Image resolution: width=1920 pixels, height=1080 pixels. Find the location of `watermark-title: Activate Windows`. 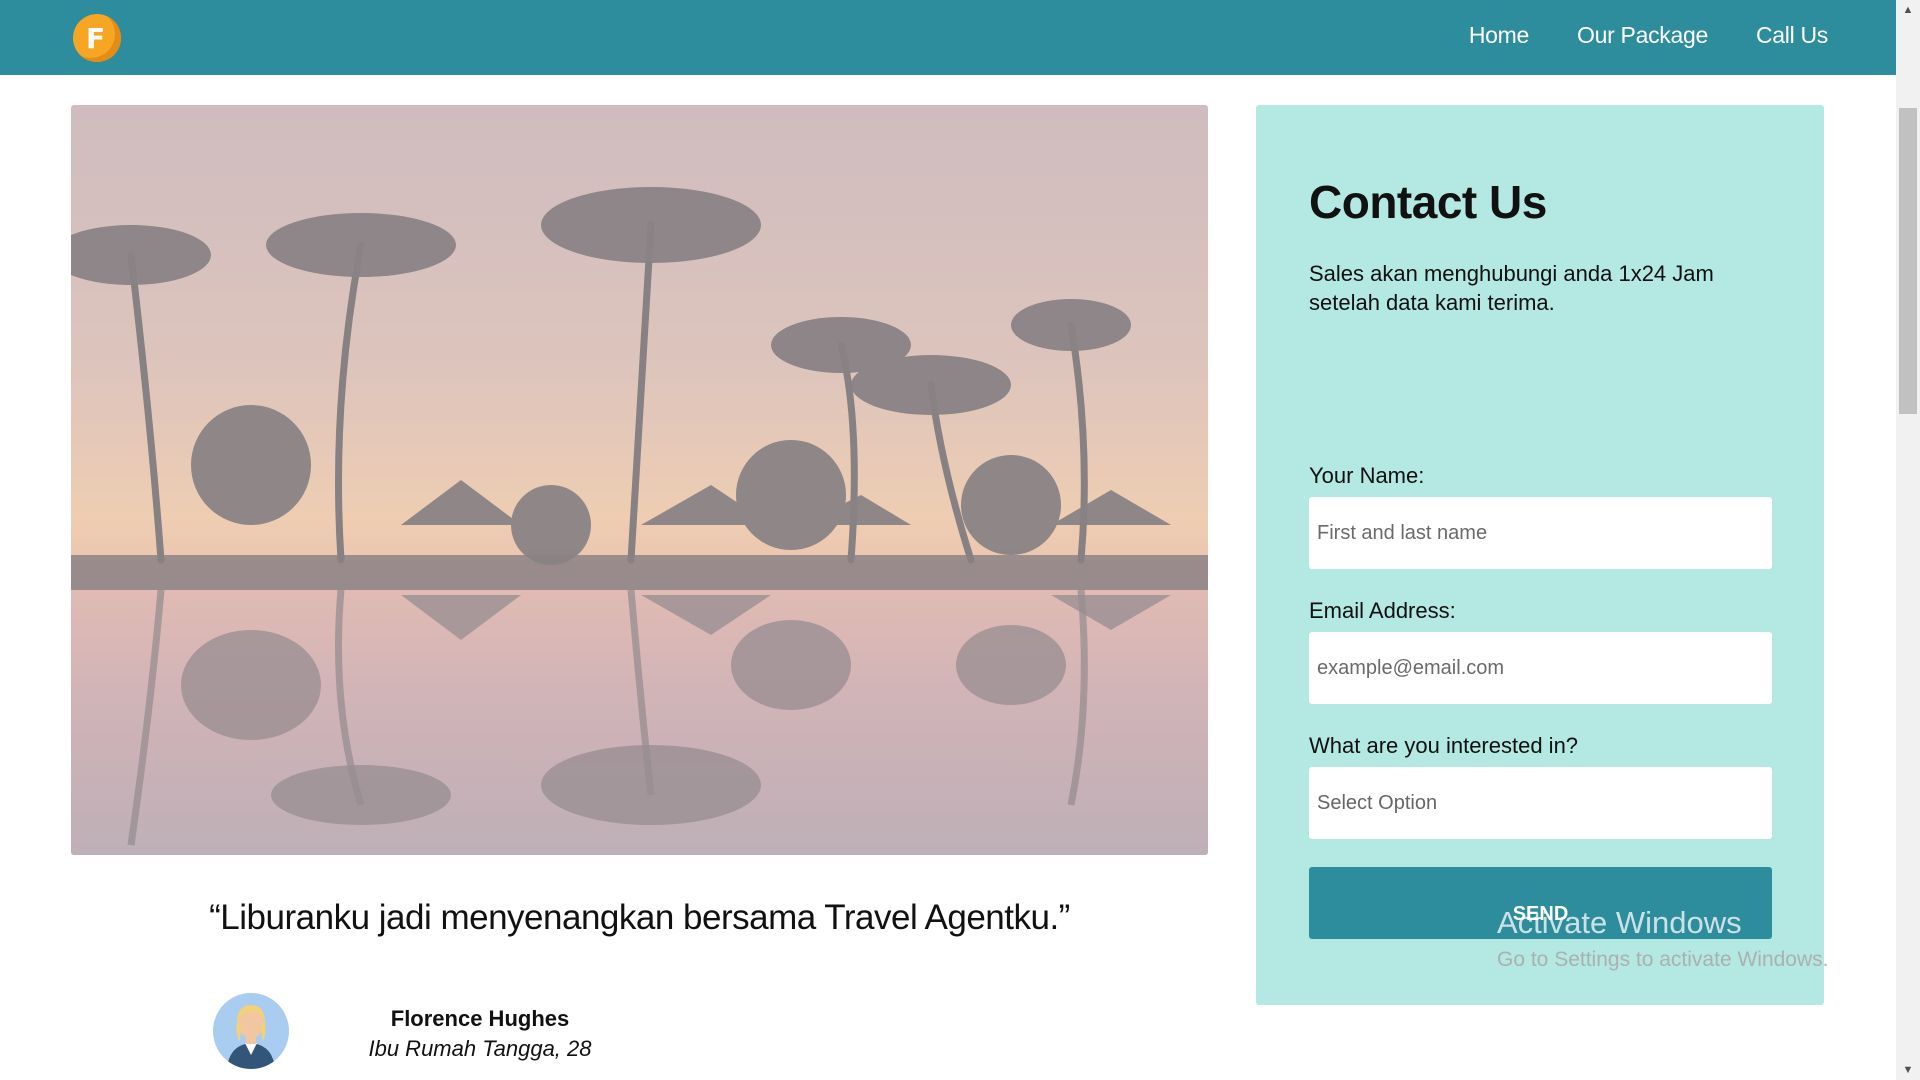

watermark-title: Activate Windows is located at coordinates (1619, 922).